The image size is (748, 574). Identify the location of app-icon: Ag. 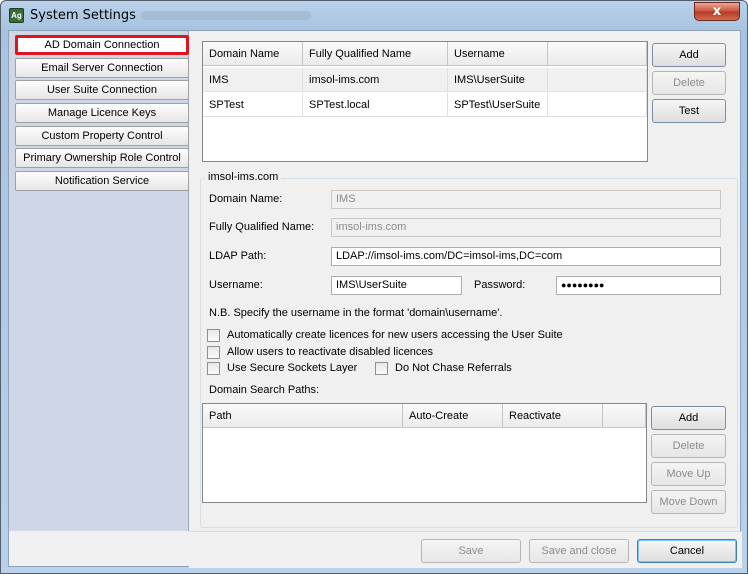
(16, 15).